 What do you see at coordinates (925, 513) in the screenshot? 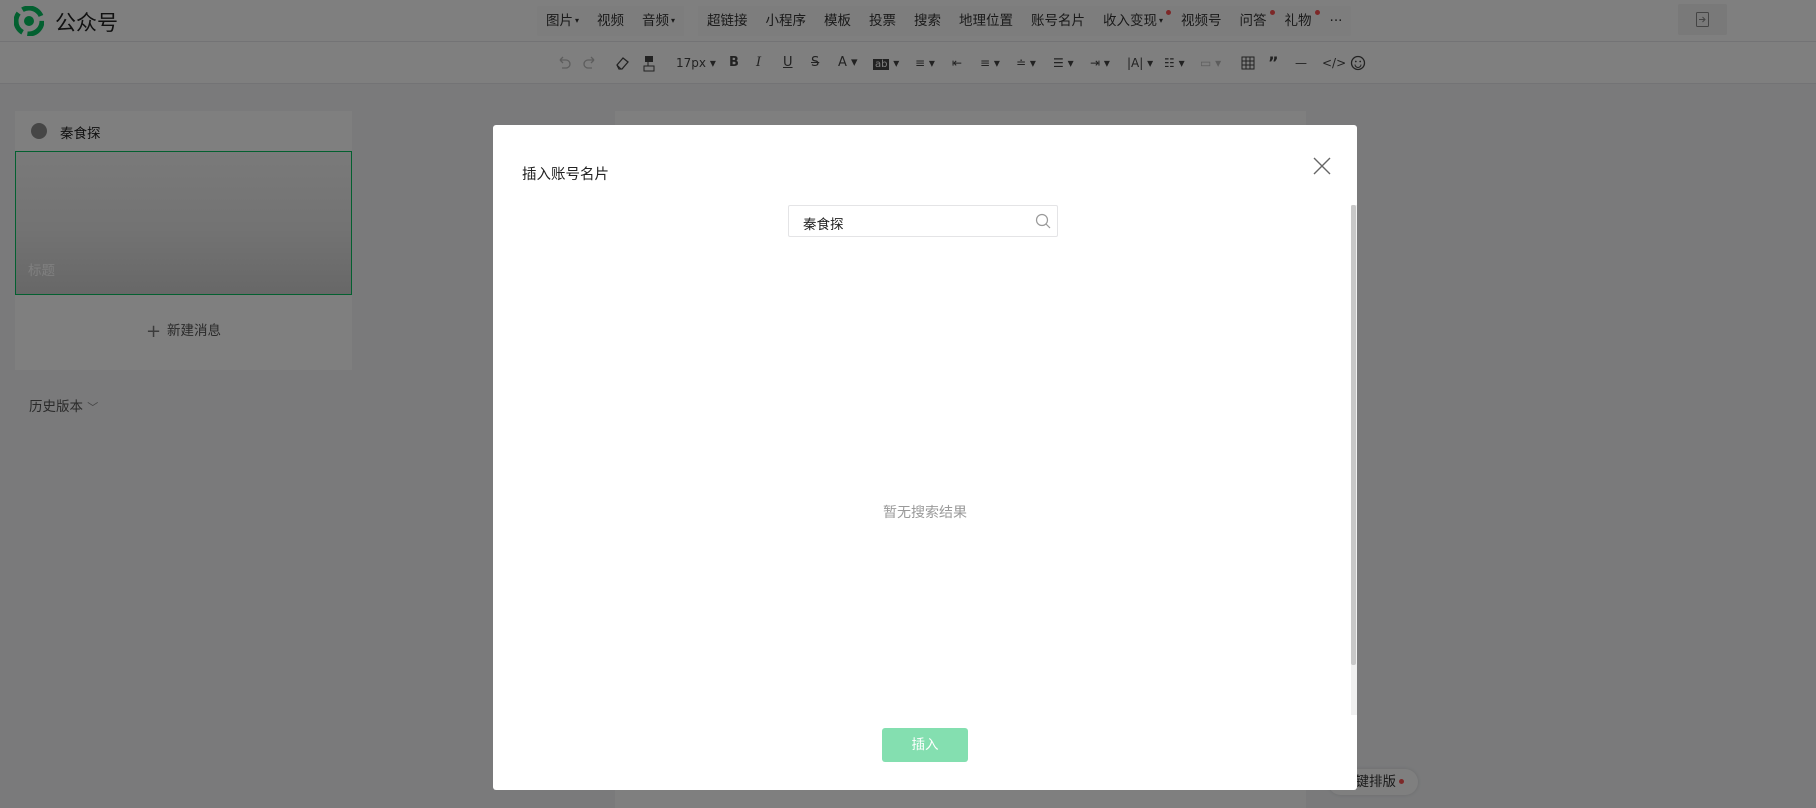
I see `empty-result-text: 暂无搜索结果` at bounding box center [925, 513].